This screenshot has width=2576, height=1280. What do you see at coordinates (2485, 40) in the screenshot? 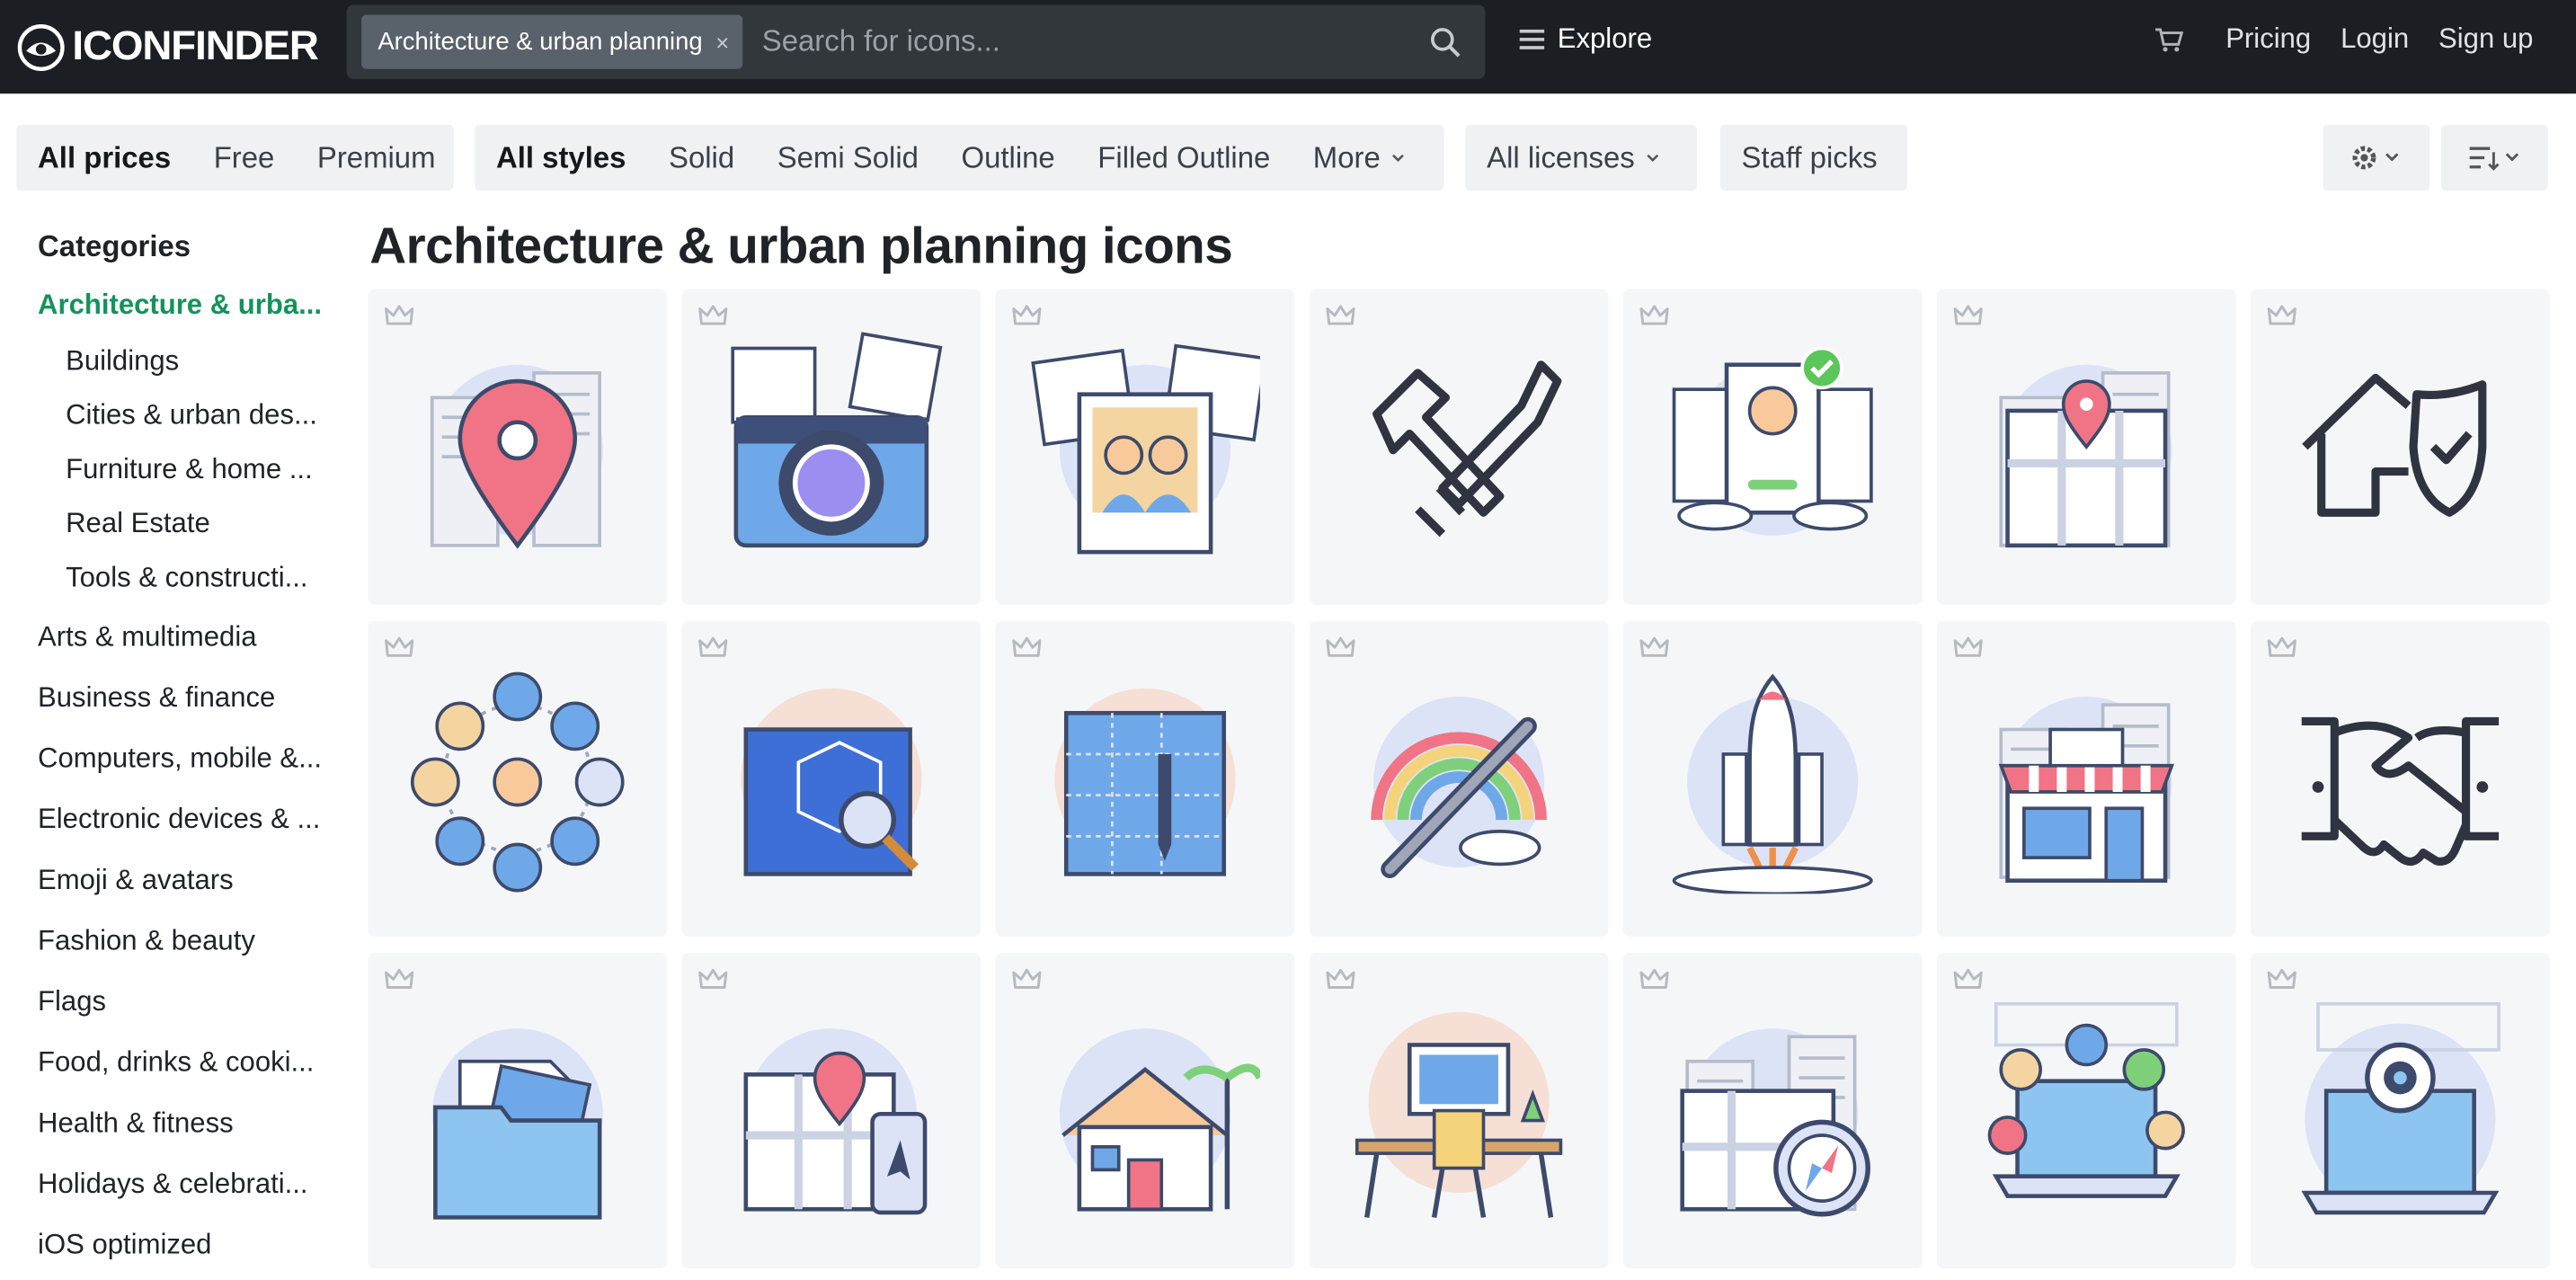
I see `signup-link: Sign up` at bounding box center [2485, 40].